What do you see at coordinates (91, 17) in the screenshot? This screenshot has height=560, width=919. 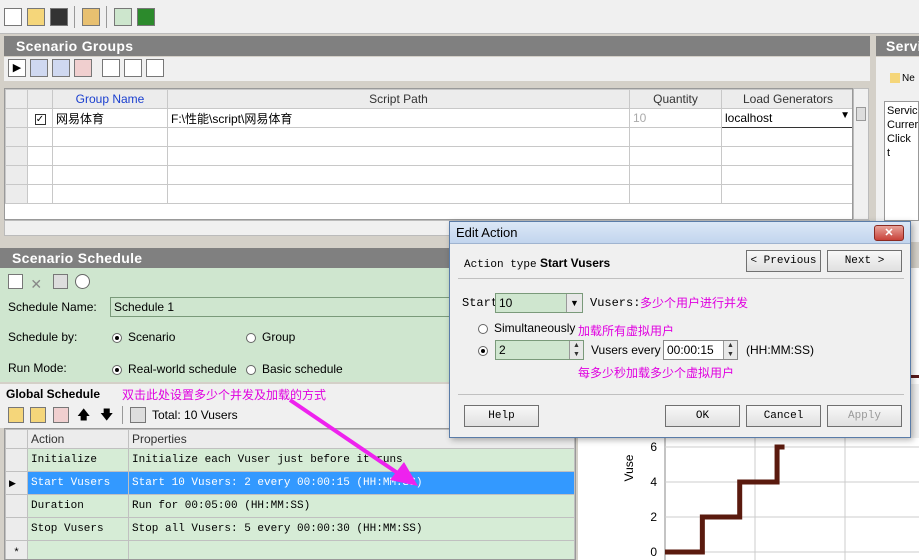 I see `results-icon` at bounding box center [91, 17].